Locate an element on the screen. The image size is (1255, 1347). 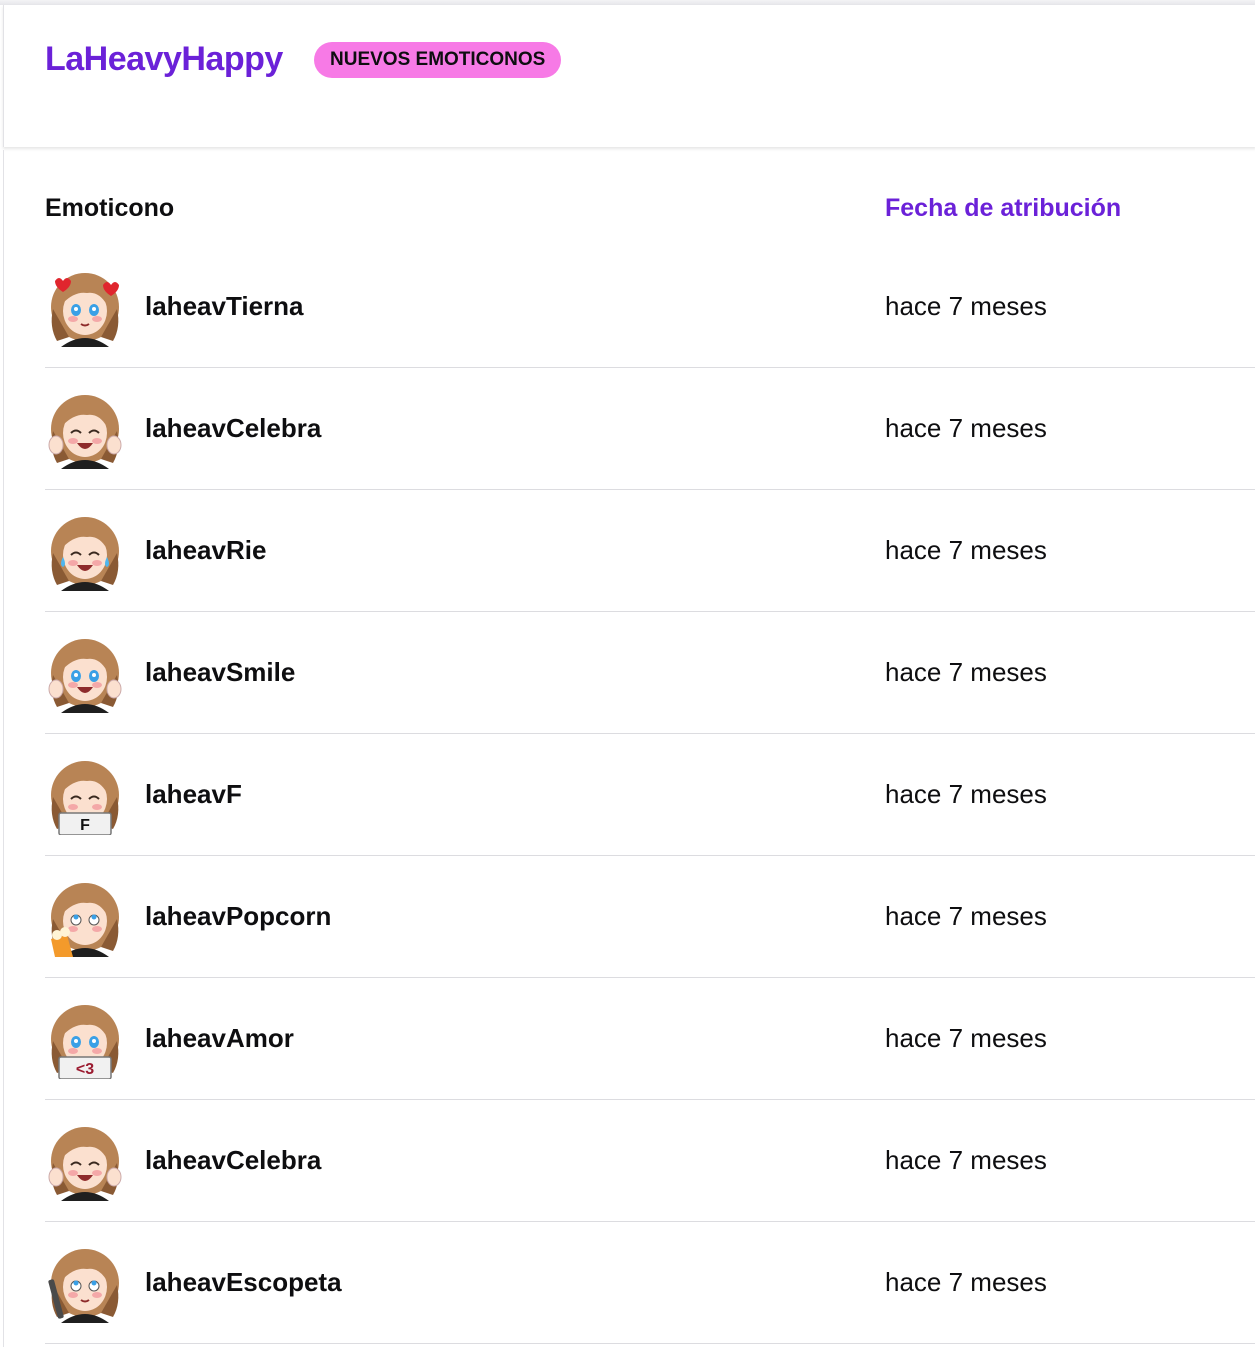
emote-name: laheavSmile is located at coordinates (220, 672).